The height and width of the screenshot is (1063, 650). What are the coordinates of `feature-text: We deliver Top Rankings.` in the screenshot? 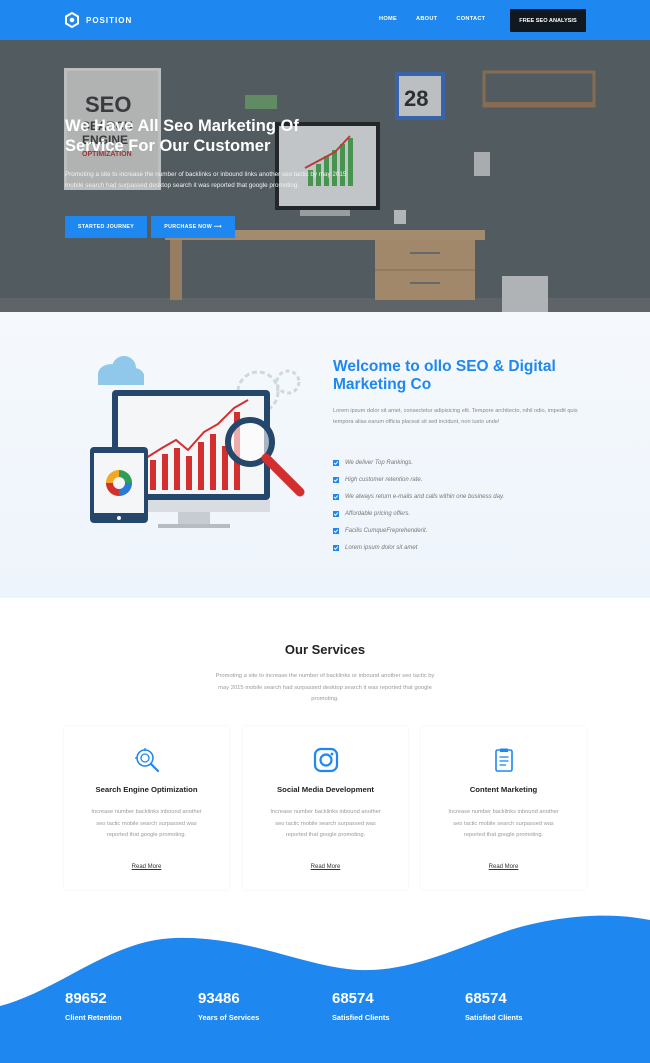 It's located at (379, 462).